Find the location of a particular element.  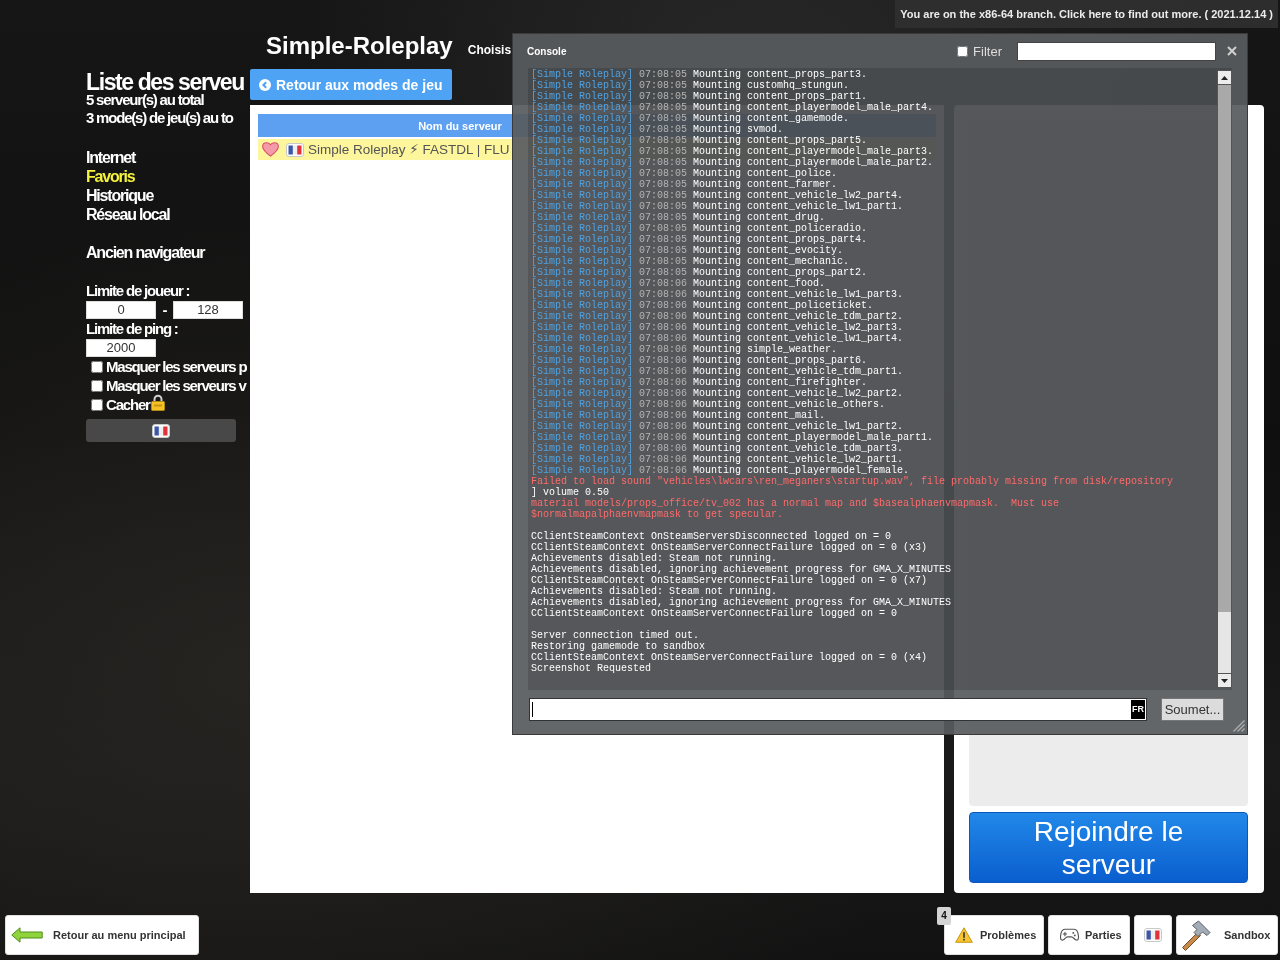

log-line: [Simple Roleplay] 07:08:05 Mounting content_mechanic. is located at coordinates (691, 261).